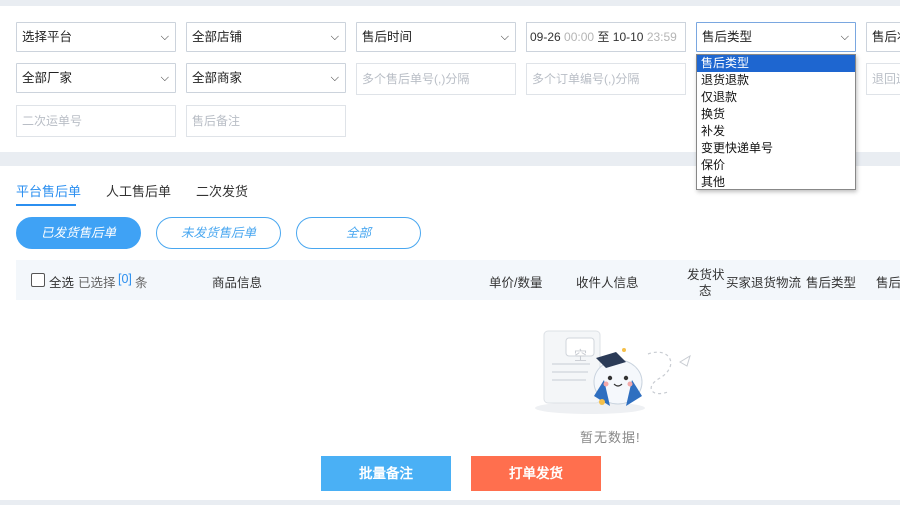 The height and width of the screenshot is (505, 900). I want to click on aftersale-type-select: 售后类型 ⌵, so click(776, 37).